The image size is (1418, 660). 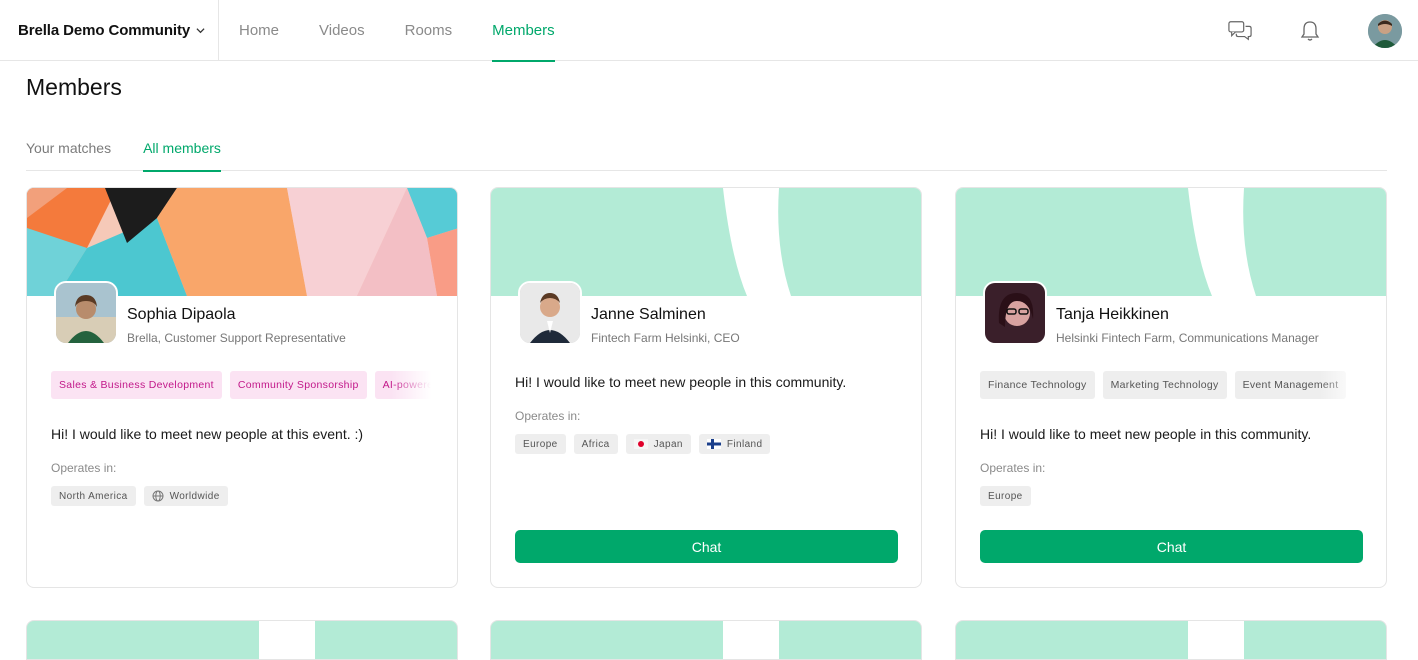 What do you see at coordinates (1290, 385) in the screenshot?
I see `interest-tag: Event Management` at bounding box center [1290, 385].